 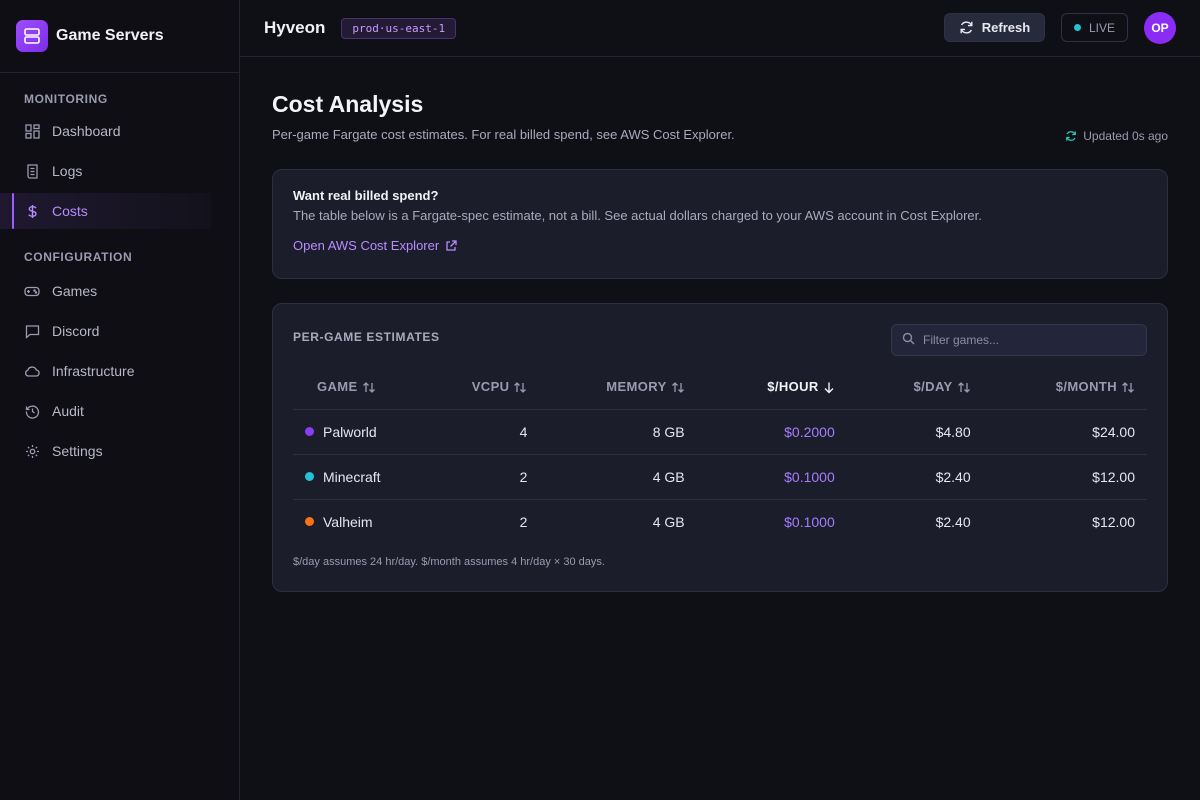 I want to click on vcpu-cell: 4, so click(x=463, y=432).